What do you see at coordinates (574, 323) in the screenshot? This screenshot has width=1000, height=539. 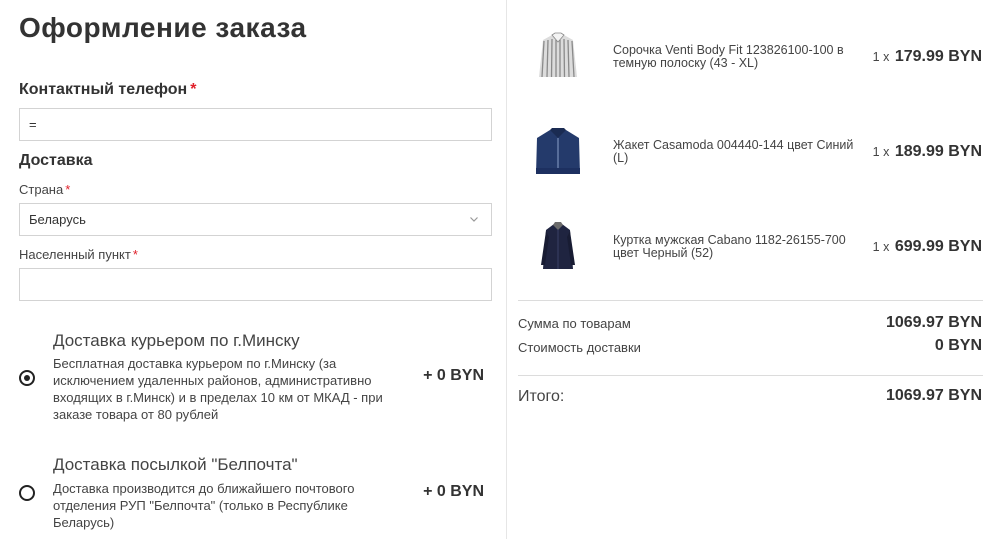 I see `subtotal-label: Сумма по товарам` at bounding box center [574, 323].